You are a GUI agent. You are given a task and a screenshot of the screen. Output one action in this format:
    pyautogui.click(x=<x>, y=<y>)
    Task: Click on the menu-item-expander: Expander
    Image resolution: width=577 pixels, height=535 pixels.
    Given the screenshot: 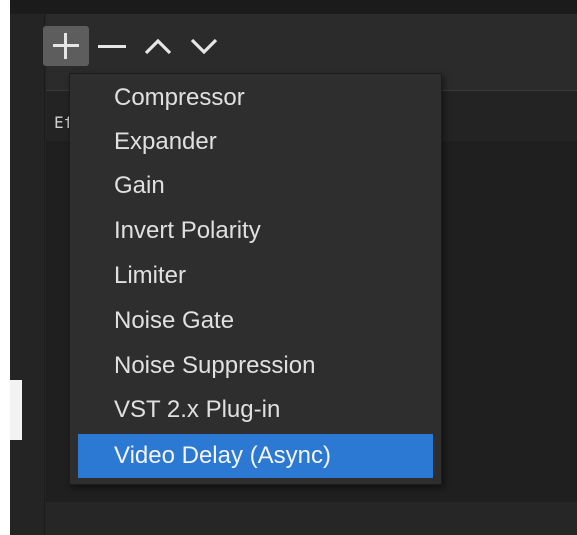 What is the action you would take?
    pyautogui.click(x=255, y=142)
    